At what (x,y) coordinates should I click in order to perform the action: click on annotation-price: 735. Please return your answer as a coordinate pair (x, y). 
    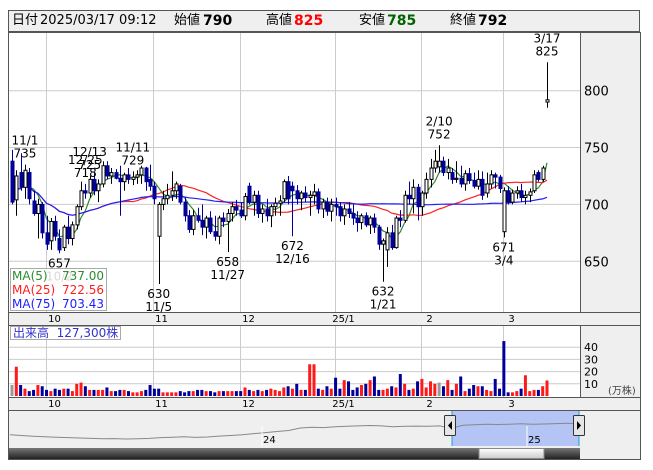
    Looking at the image, I should click on (24, 154).